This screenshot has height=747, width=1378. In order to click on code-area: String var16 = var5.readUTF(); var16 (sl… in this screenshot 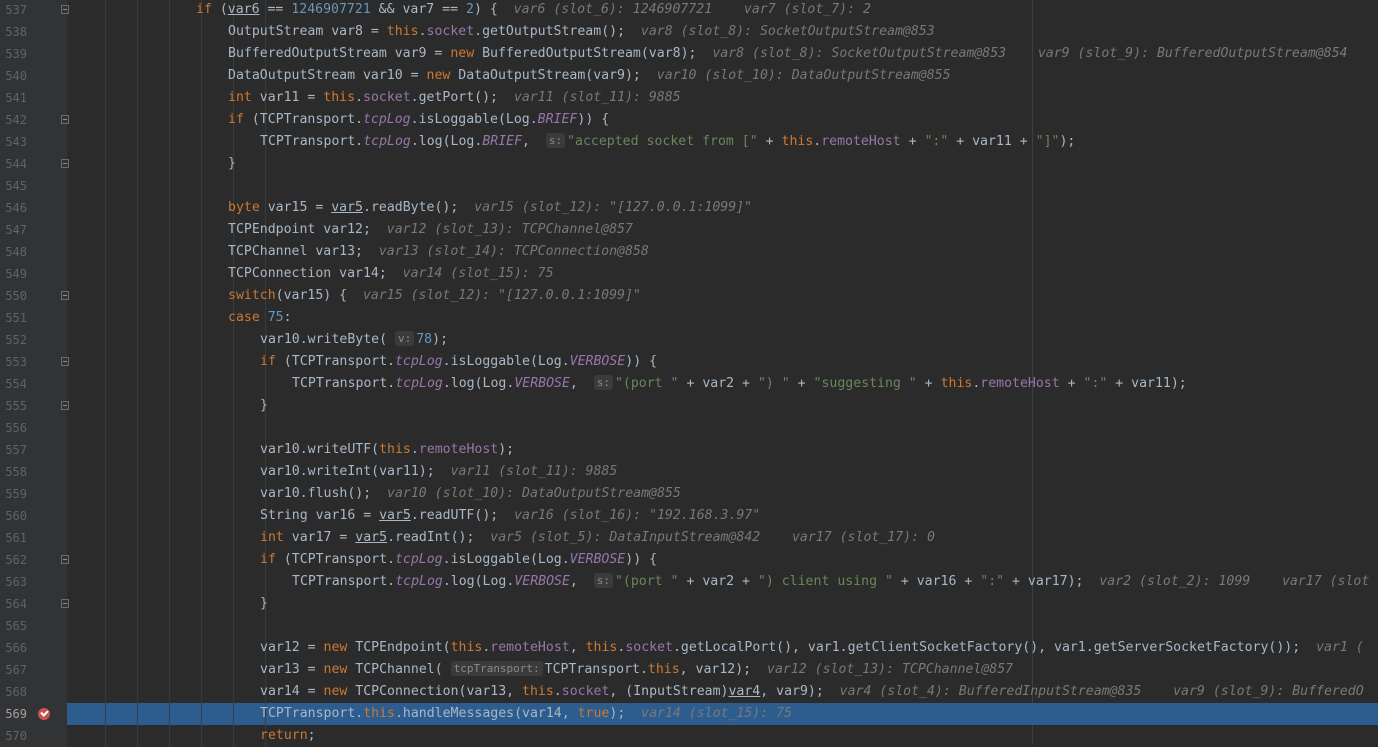, I will do `click(722, 516)`.